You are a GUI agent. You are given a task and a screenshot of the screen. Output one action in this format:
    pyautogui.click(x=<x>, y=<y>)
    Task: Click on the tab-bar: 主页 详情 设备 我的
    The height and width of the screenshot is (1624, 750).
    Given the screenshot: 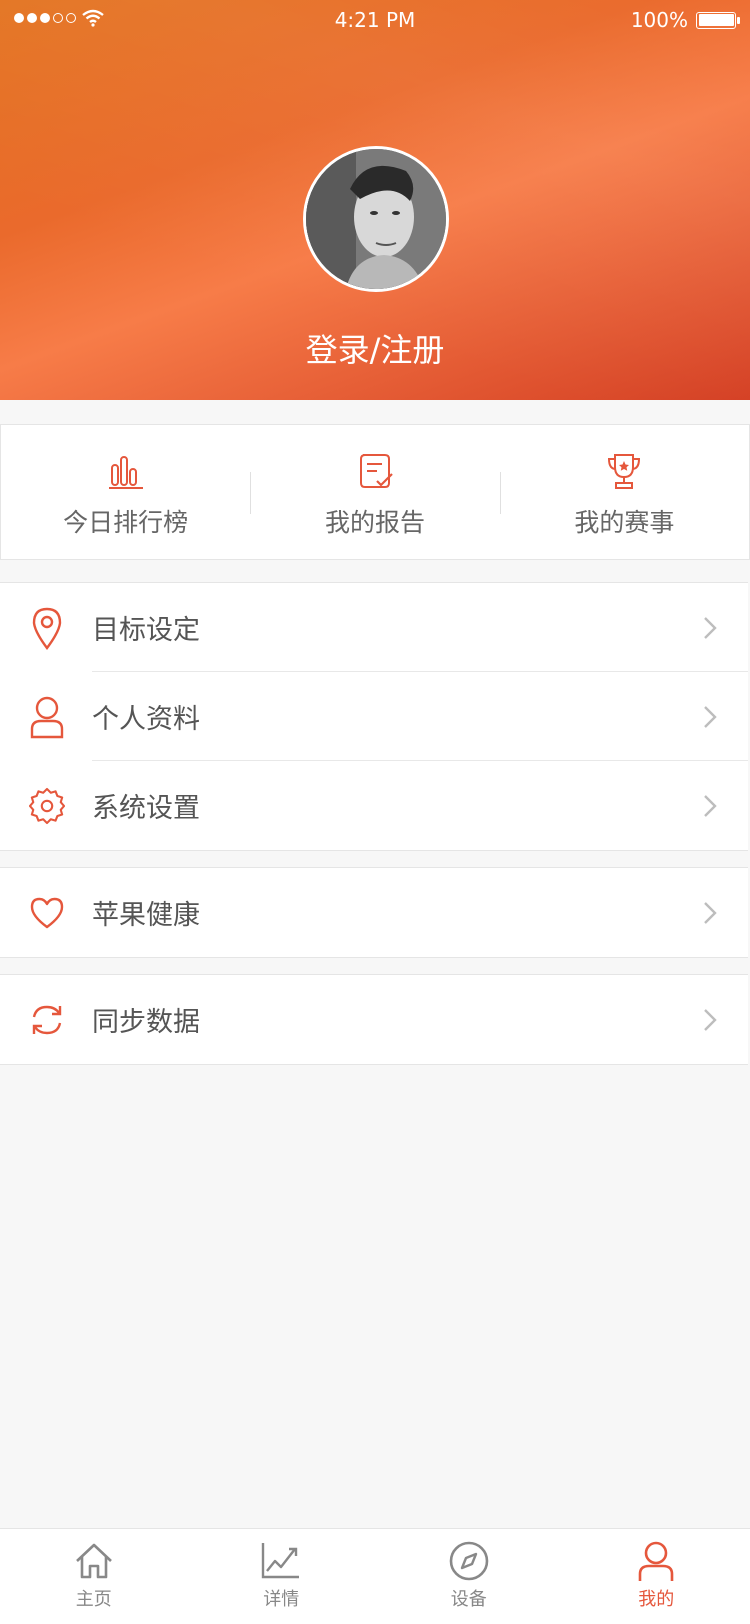 What is the action you would take?
    pyautogui.click(x=375, y=1576)
    